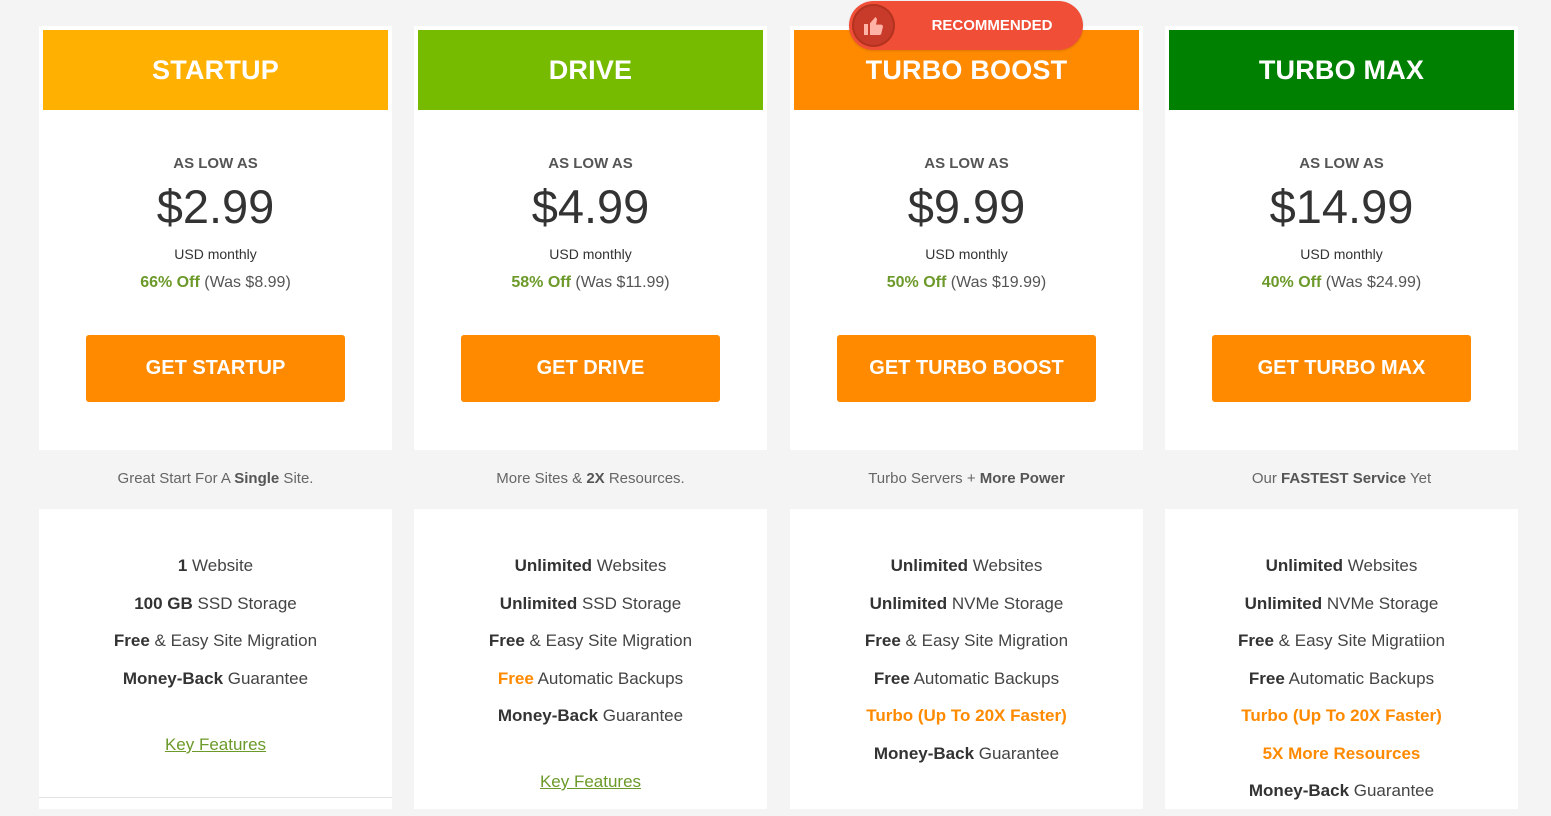 The width and height of the screenshot is (1551, 816). I want to click on get-turbo-boost-button: GET TURBO BOOST, so click(966, 368).